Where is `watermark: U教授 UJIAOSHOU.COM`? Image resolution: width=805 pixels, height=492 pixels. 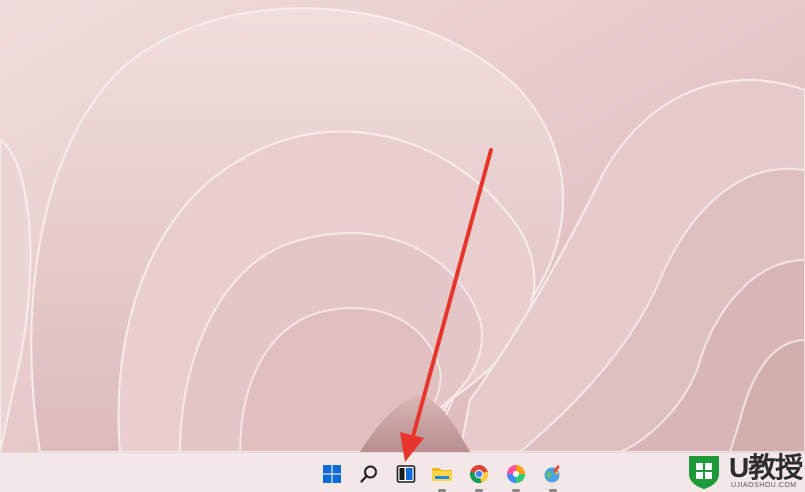
watermark: U教授 UJIAOSHOU.COM is located at coordinates (744, 471).